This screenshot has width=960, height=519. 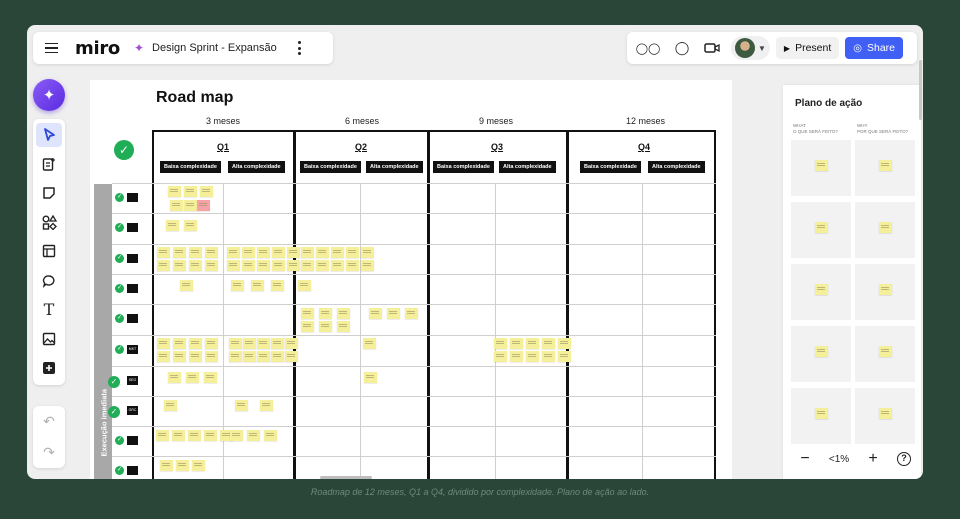 I want to click on ai-assistant-button: ✦, so click(x=49, y=95).